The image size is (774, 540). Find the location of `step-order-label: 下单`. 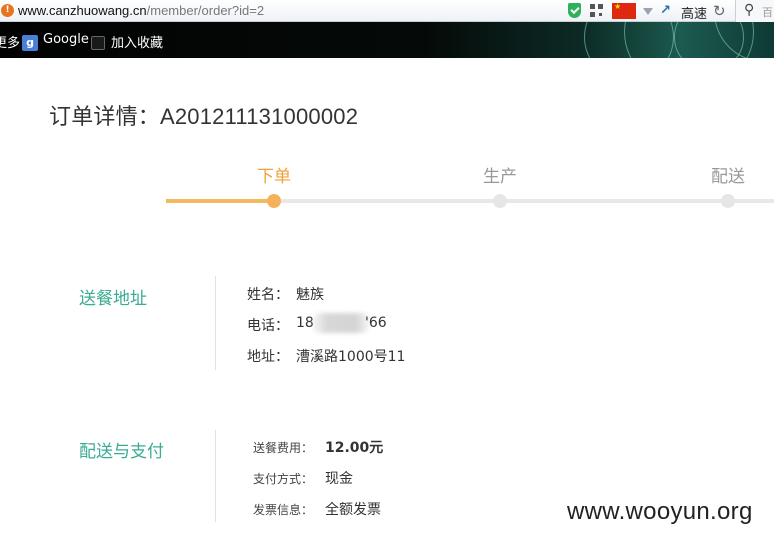

step-order-label: 下单 is located at coordinates (274, 177).